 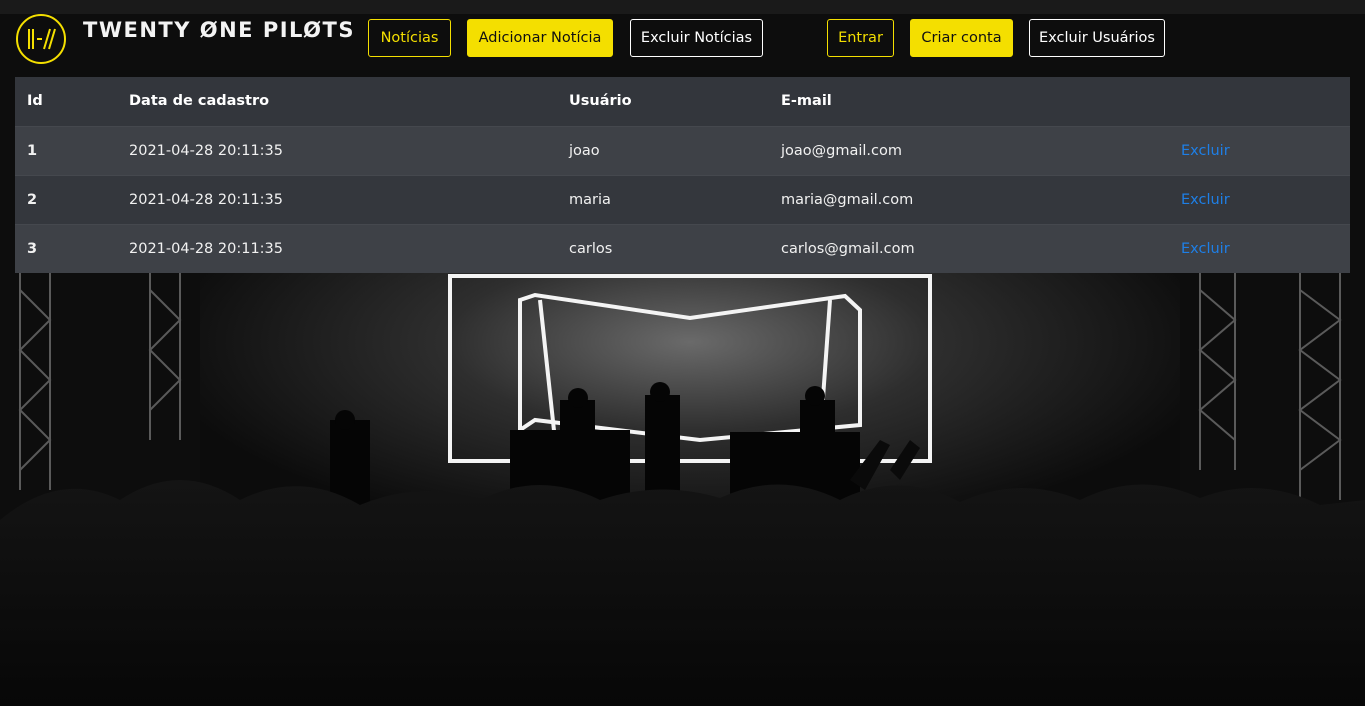 I want to click on cell-email: maria@gmail.com, so click(x=969, y=199).